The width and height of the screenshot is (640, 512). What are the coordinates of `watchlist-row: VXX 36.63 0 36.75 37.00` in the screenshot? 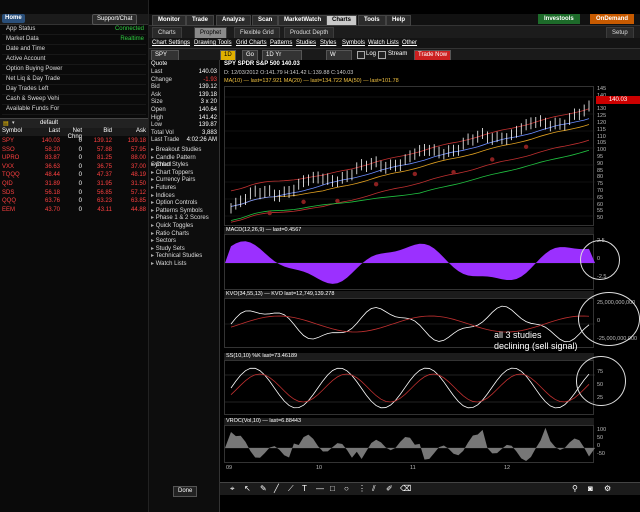 It's located at (74, 167).